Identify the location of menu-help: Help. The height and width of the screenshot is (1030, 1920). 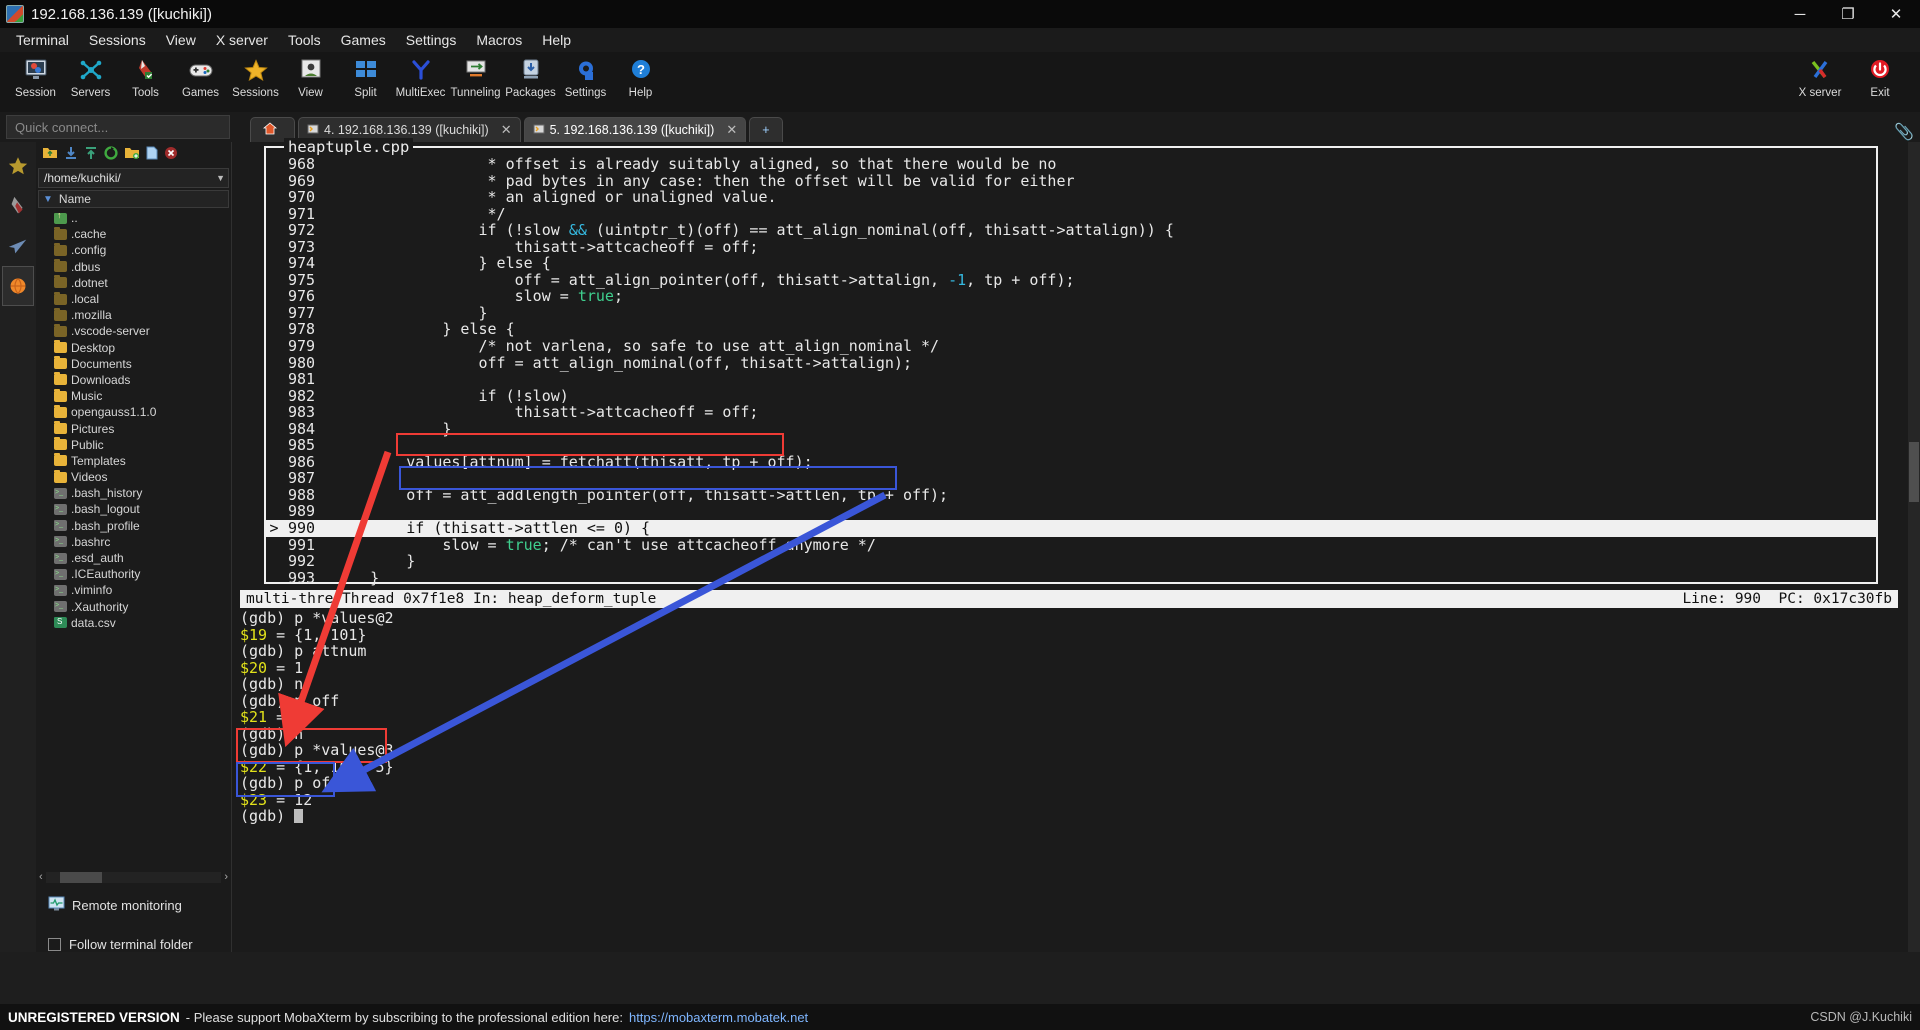
(556, 40).